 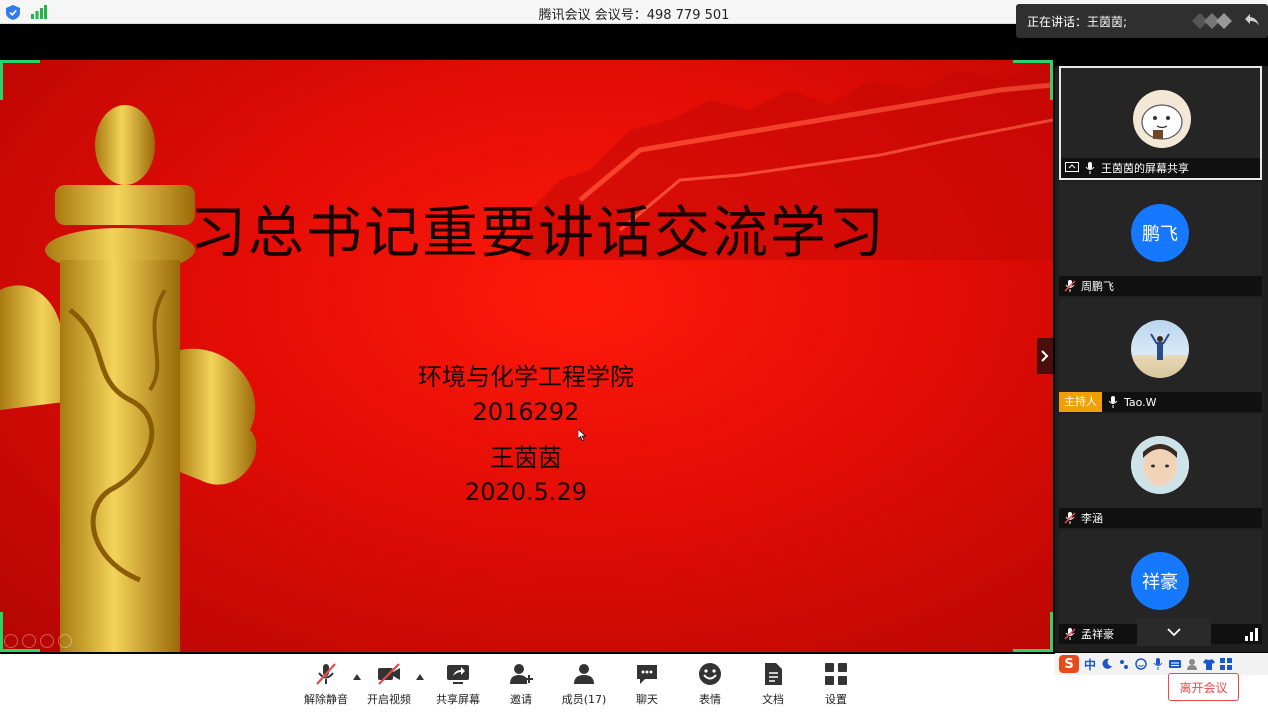 I want to click on child-photo-icon, so click(x=1160, y=465).